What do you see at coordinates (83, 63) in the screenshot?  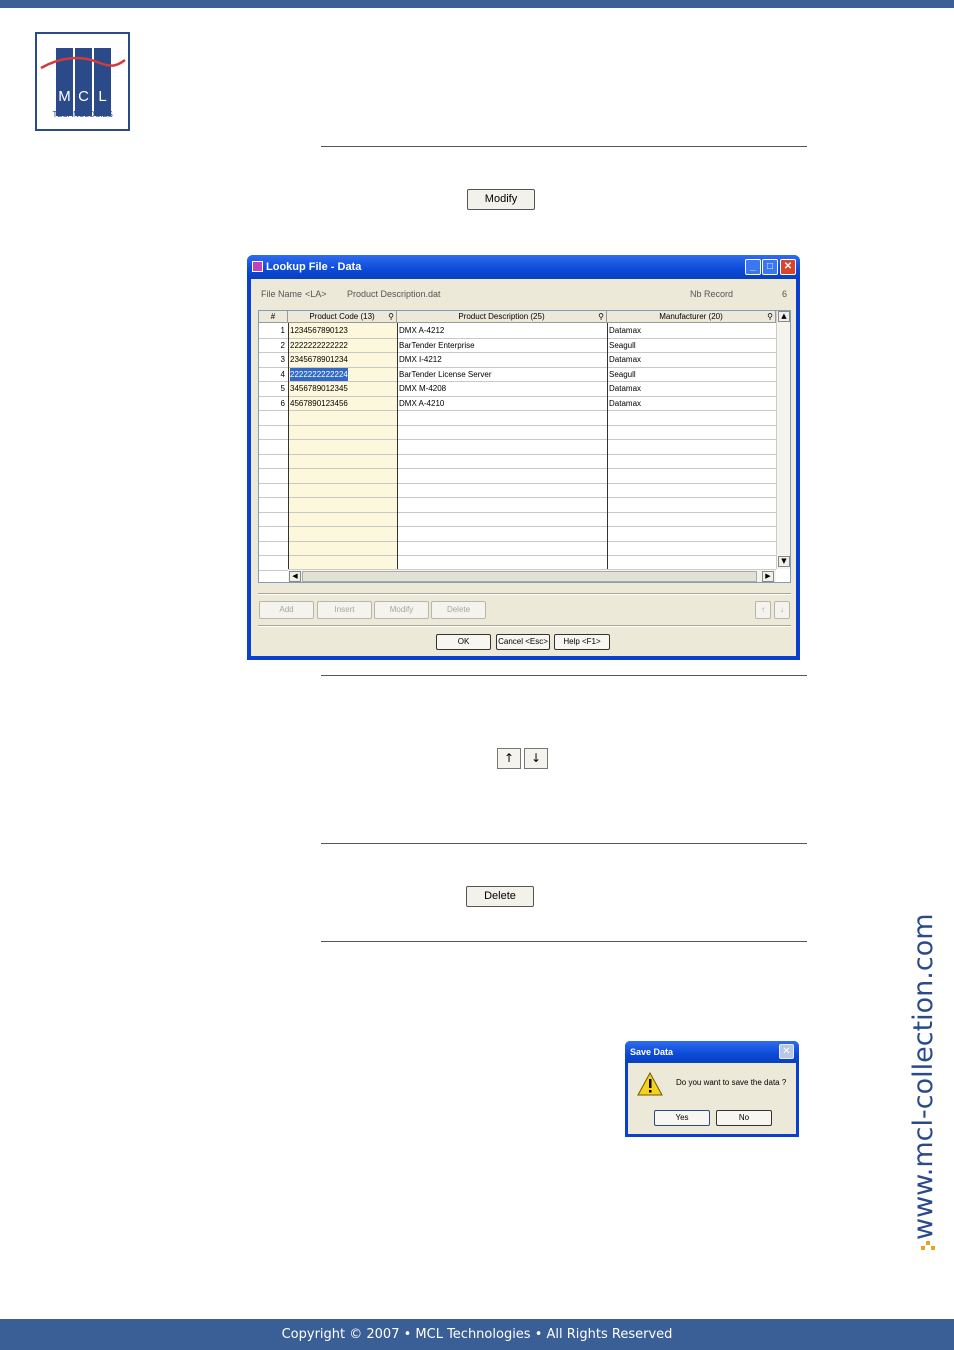 I see `logo-wave` at bounding box center [83, 63].